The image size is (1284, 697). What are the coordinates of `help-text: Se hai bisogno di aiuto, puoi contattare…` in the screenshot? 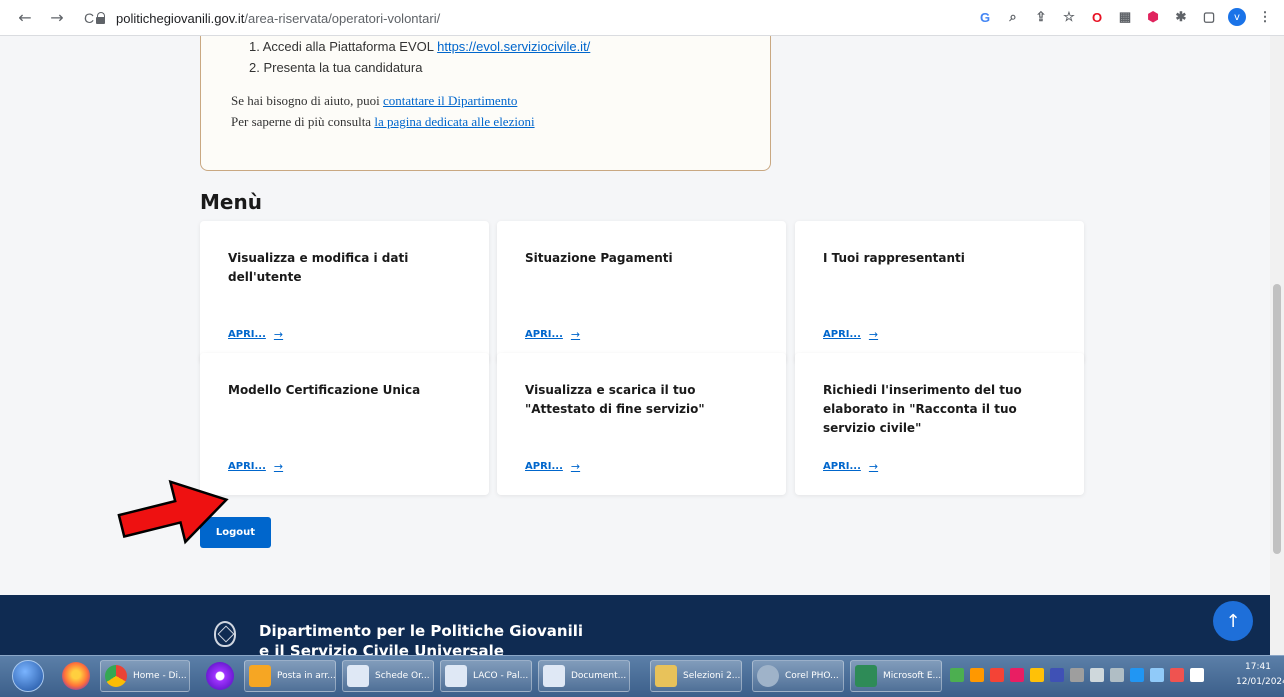 It's located at (383, 111).